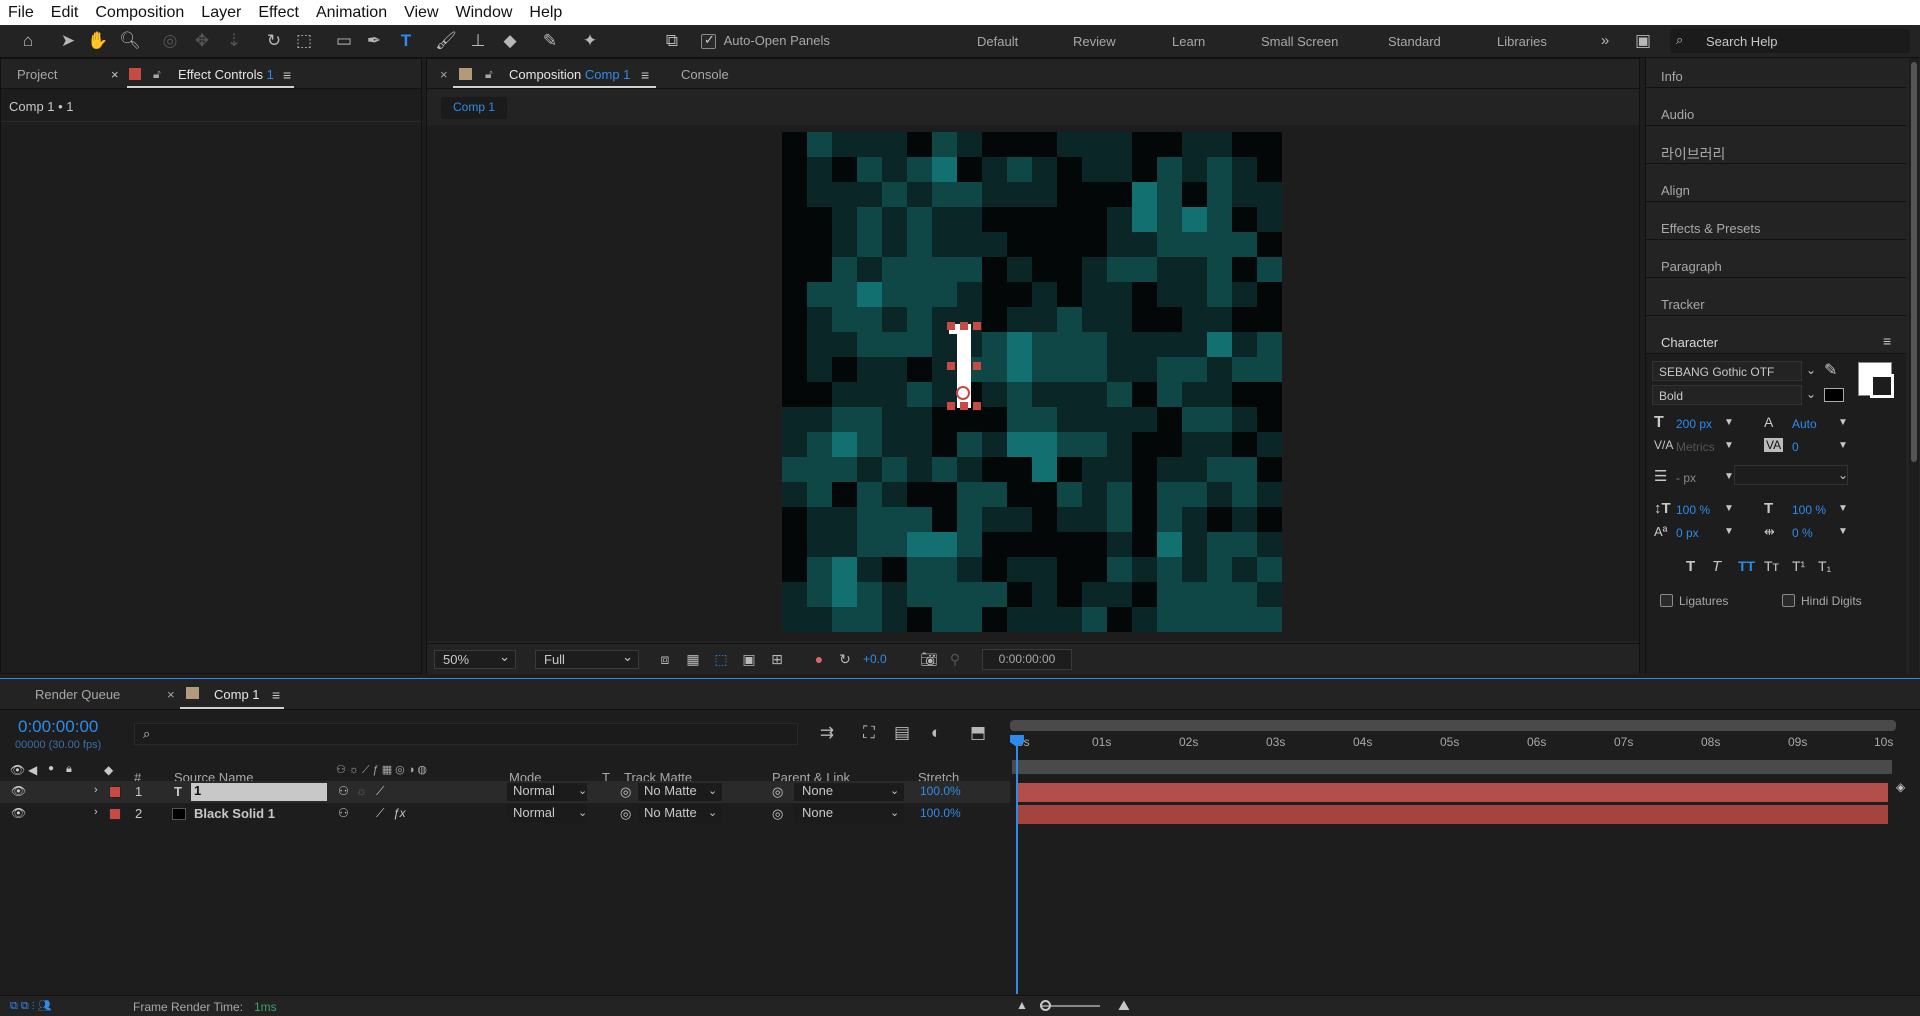 This screenshot has width=1920, height=1016. What do you see at coordinates (1299, 41) in the screenshot?
I see `workspace-small-screen: Small Screen` at bounding box center [1299, 41].